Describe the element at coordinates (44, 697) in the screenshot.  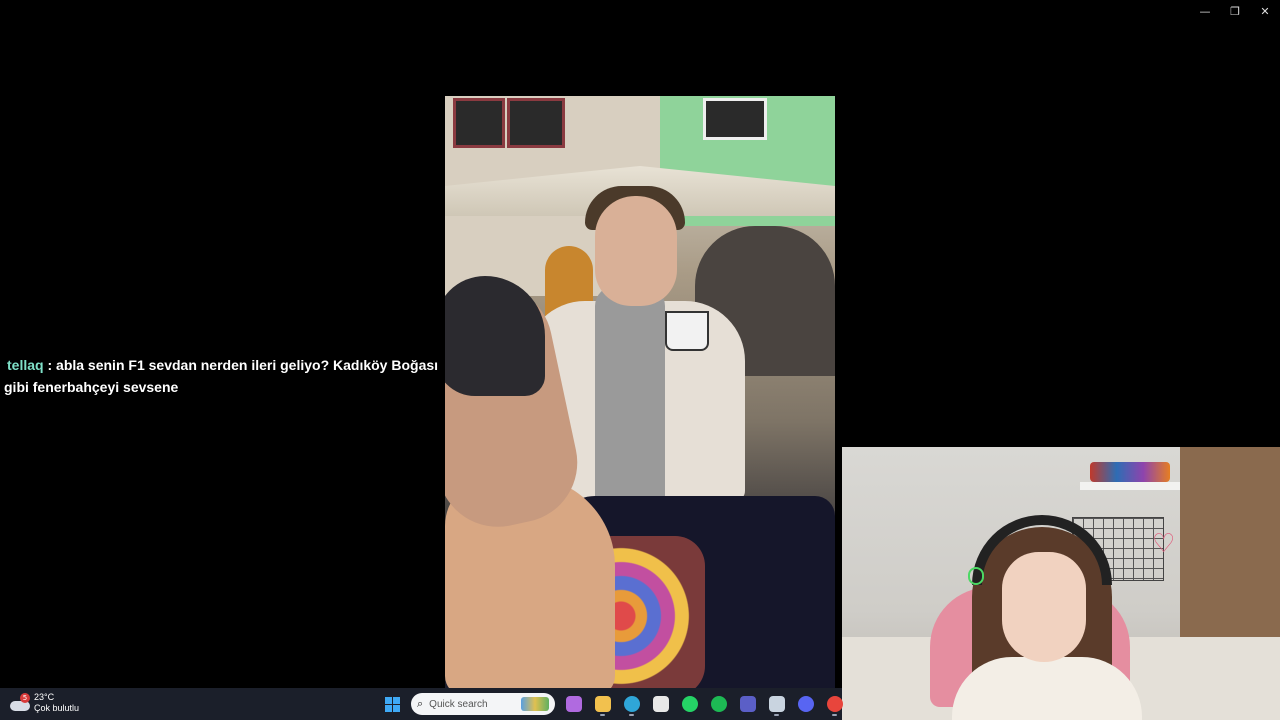
I see `weather-temperature: 23°C` at that location.